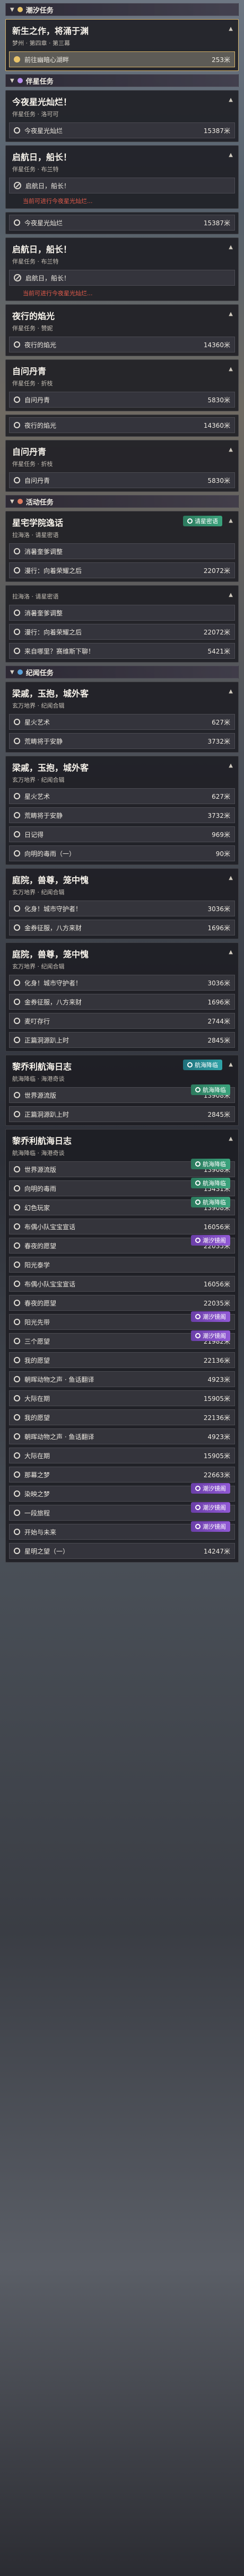 Image resolution: width=244 pixels, height=2576 pixels. Describe the element at coordinates (122, 672) in the screenshot. I see `section-header: ▼ 纪闻任务` at that location.